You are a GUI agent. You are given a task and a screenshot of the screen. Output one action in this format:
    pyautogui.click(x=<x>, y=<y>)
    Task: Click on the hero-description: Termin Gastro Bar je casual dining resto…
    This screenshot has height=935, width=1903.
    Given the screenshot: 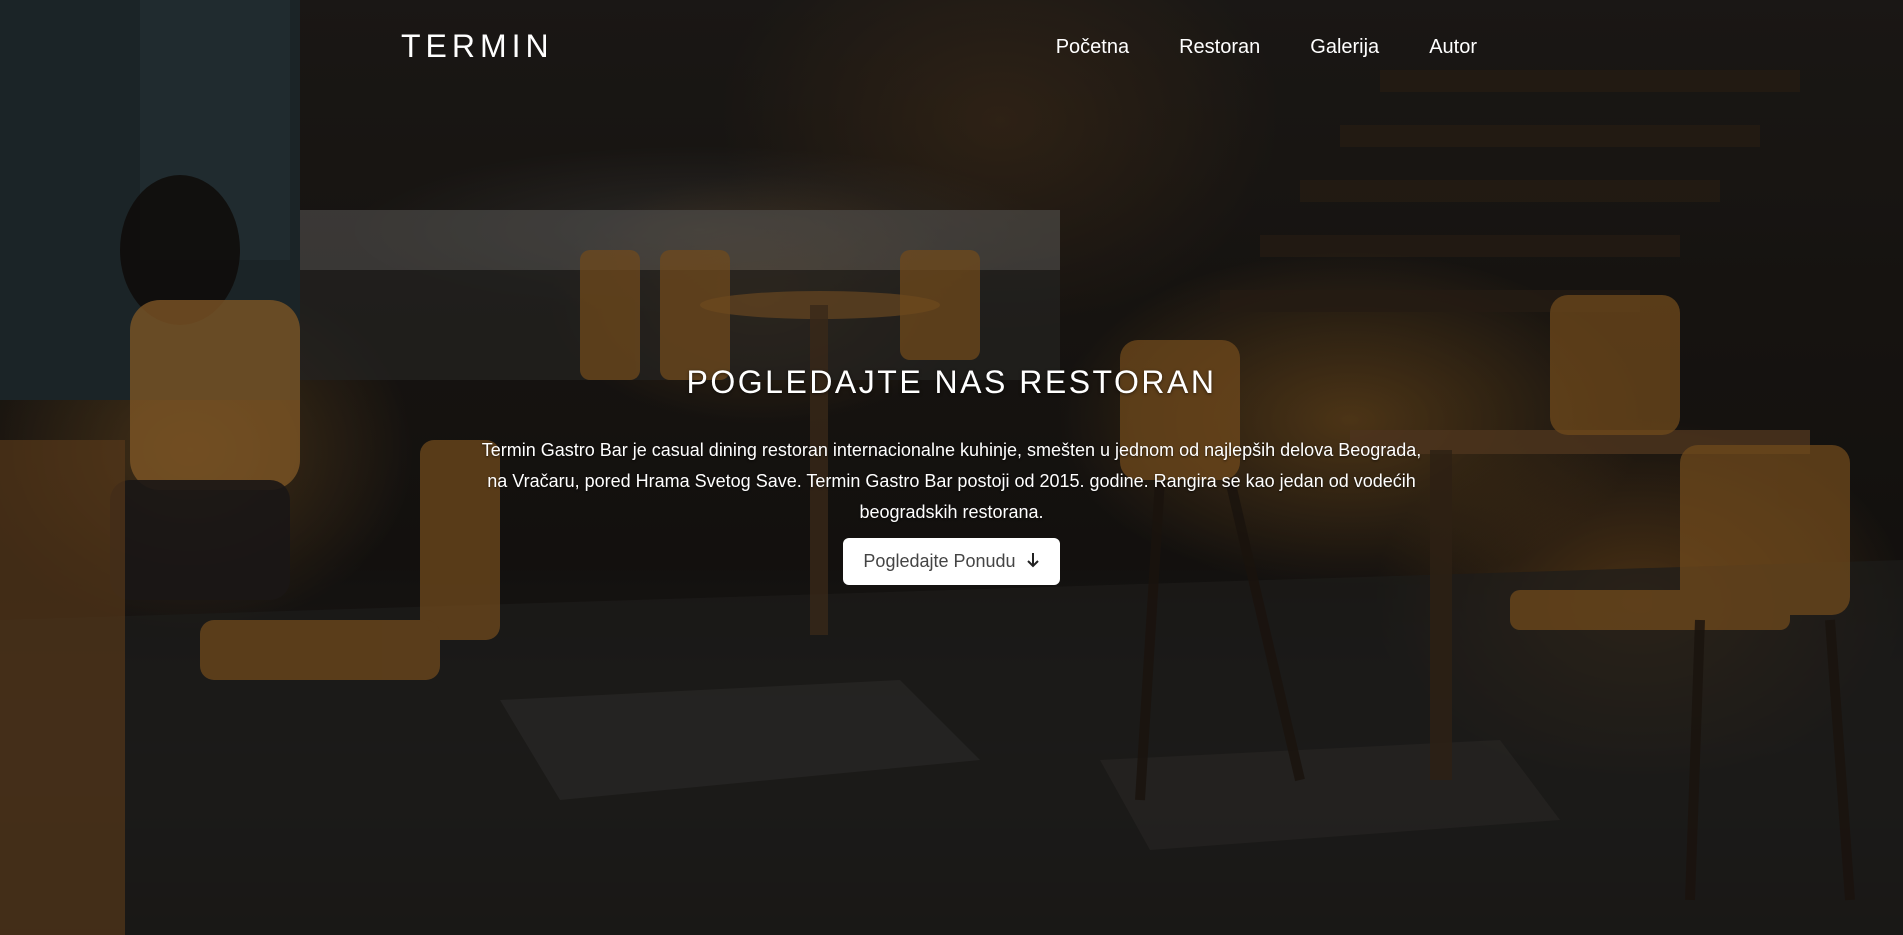 What is the action you would take?
    pyautogui.click(x=951, y=481)
    